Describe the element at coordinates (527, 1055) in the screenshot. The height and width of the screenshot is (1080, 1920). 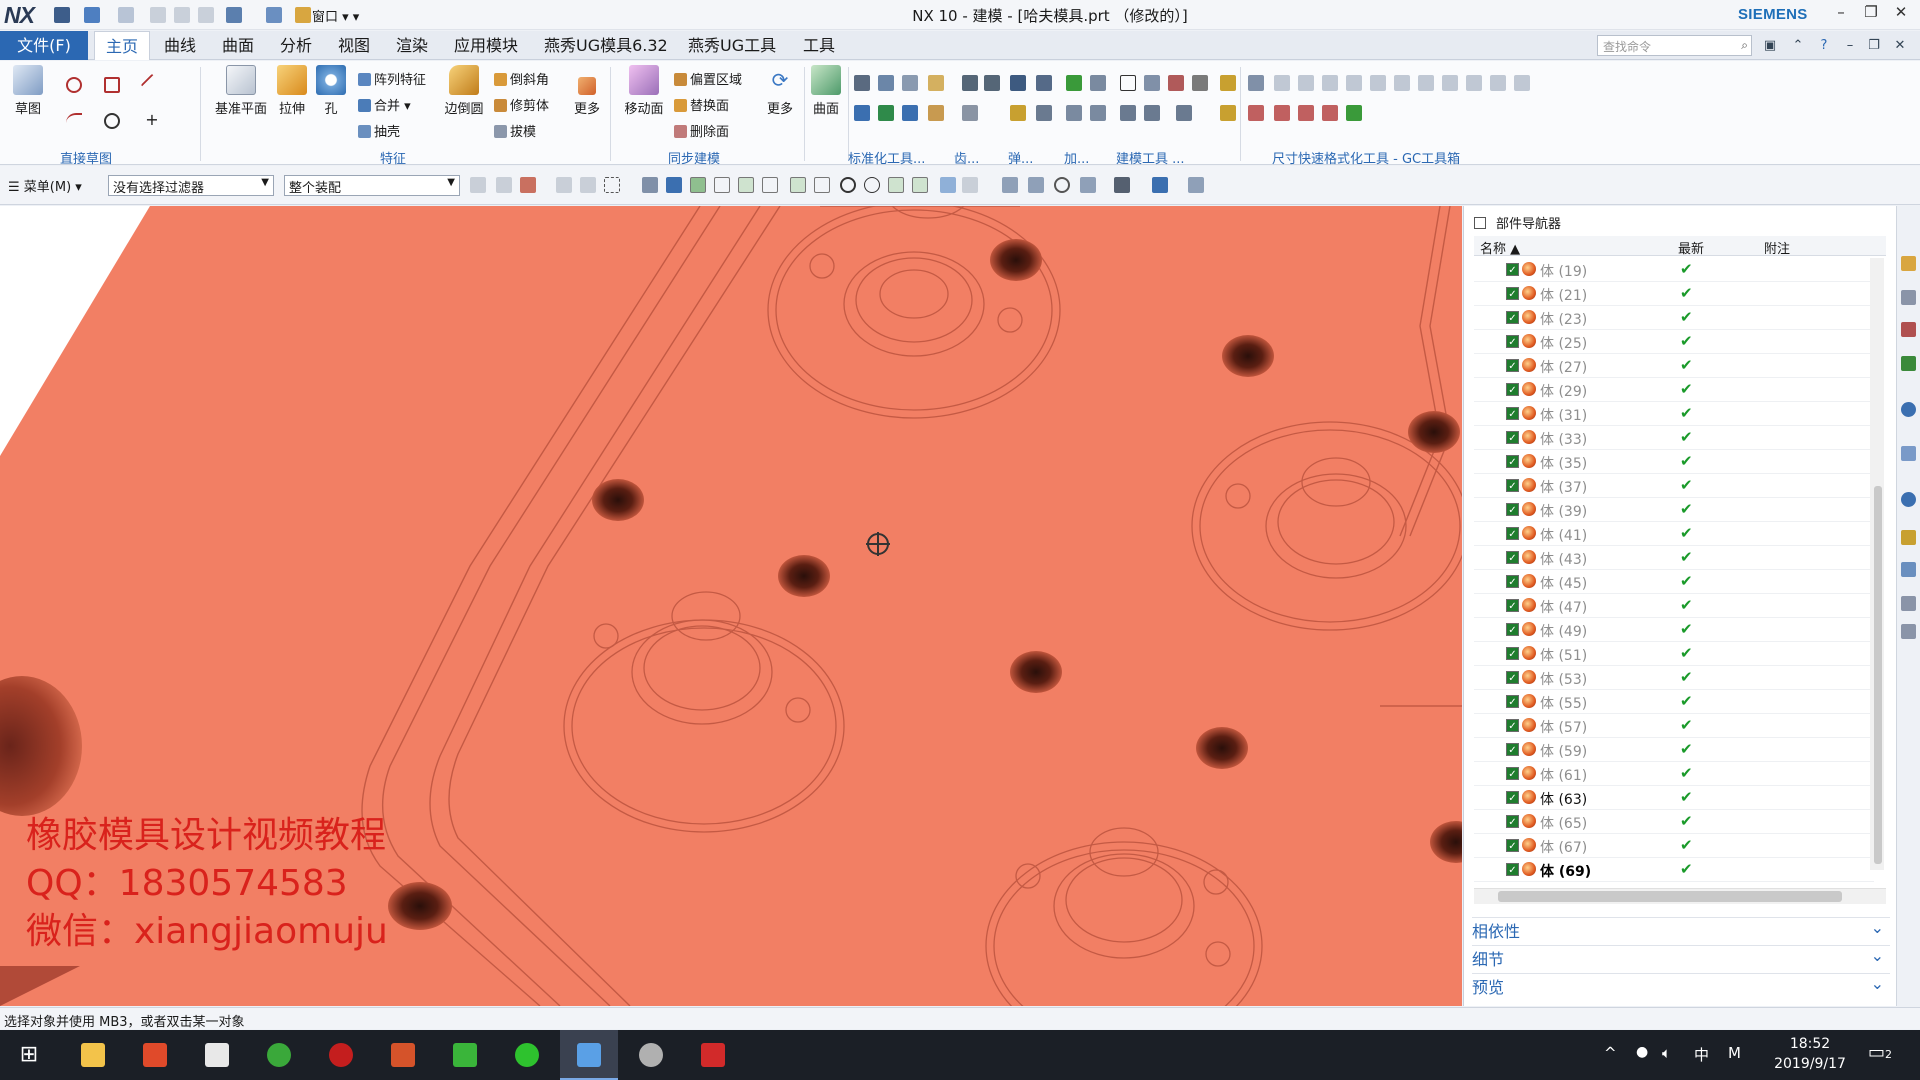
I see `task-wechat` at that location.